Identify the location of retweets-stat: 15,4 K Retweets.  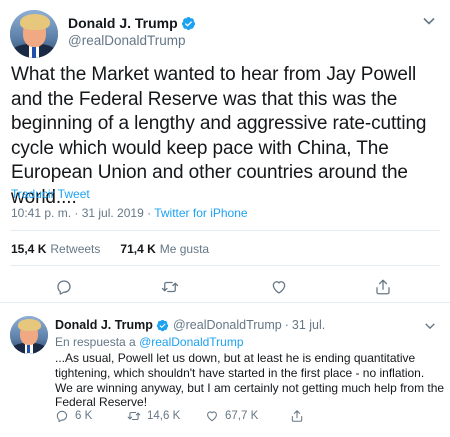
(55, 249).